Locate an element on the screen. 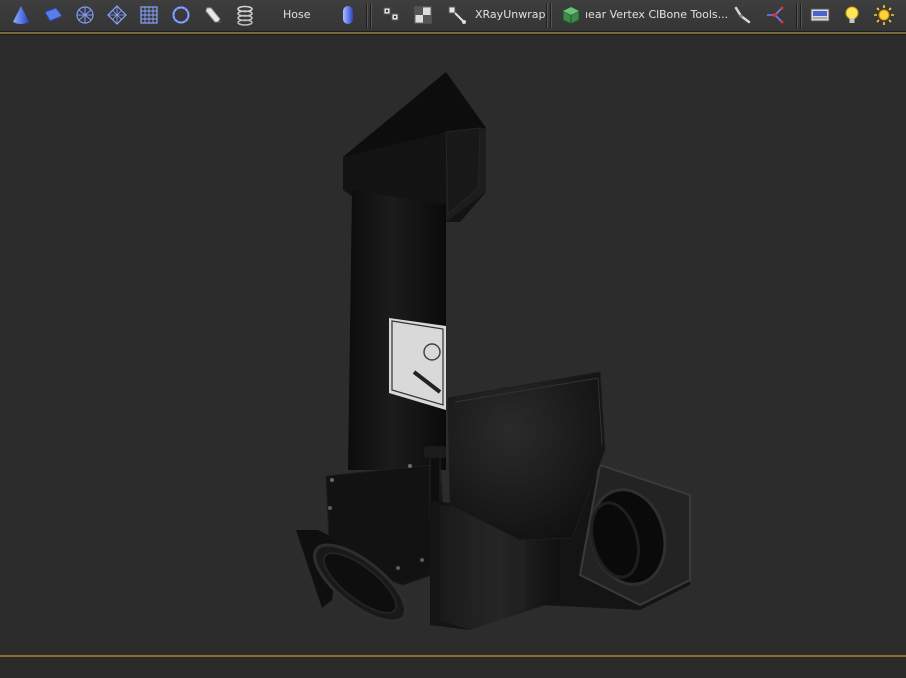 This screenshot has height=678, width=906. spring-button is located at coordinates (245, 15).